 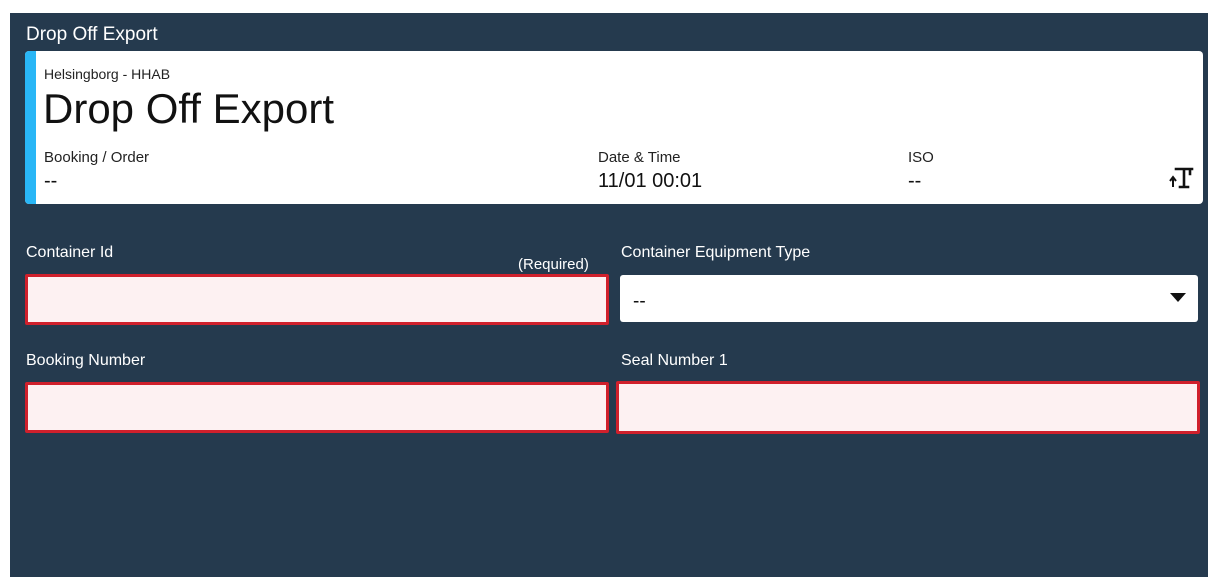 What do you see at coordinates (86, 360) in the screenshot?
I see `booking-number-label: Booking Number` at bounding box center [86, 360].